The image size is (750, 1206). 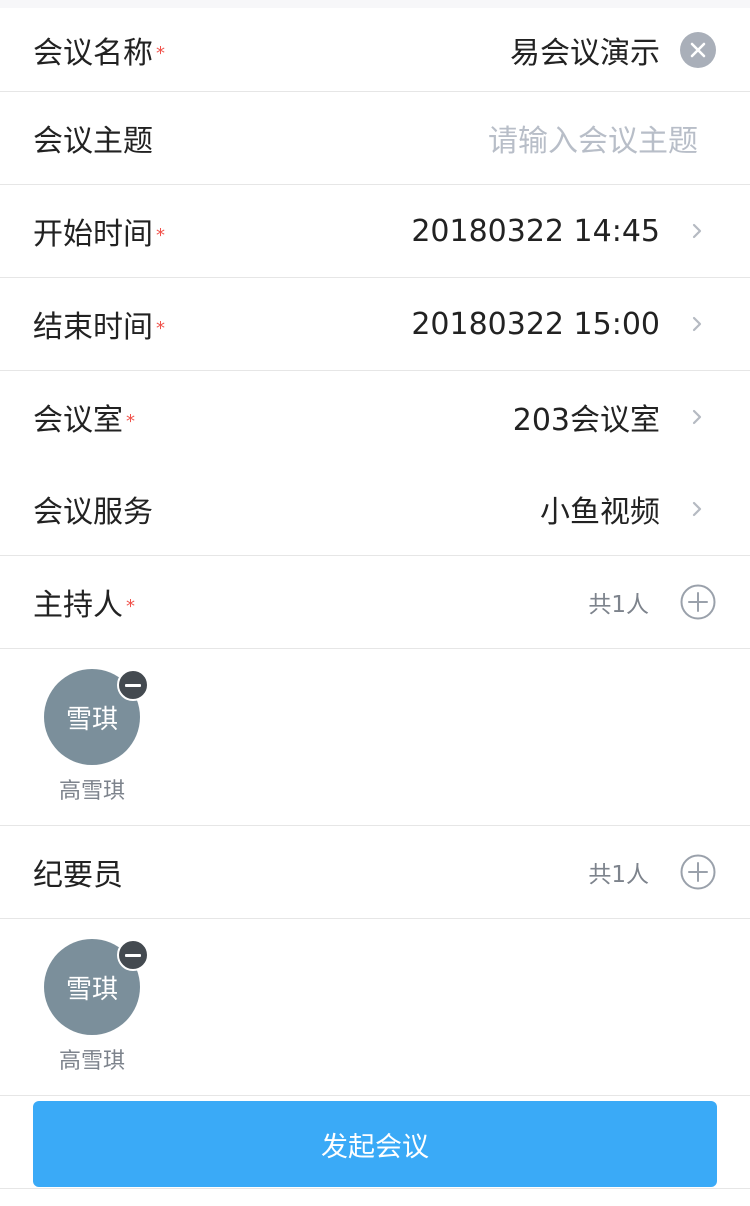 I want to click on meeting-topic-input: 请输入会议主题, so click(x=593, y=138).